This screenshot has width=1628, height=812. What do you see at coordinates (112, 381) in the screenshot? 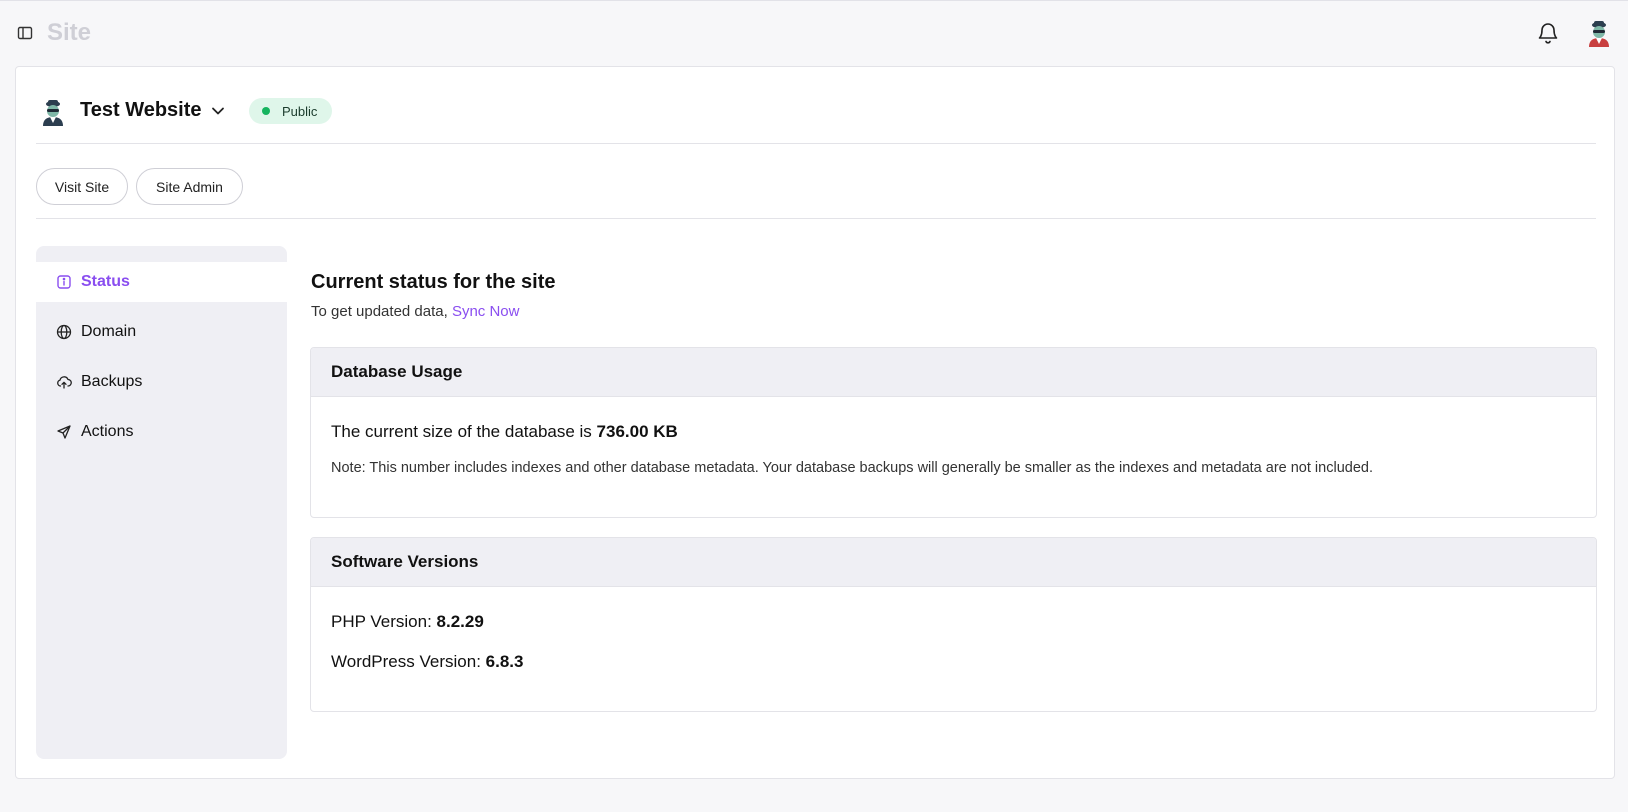
I see `nav-item-label: Backups` at bounding box center [112, 381].